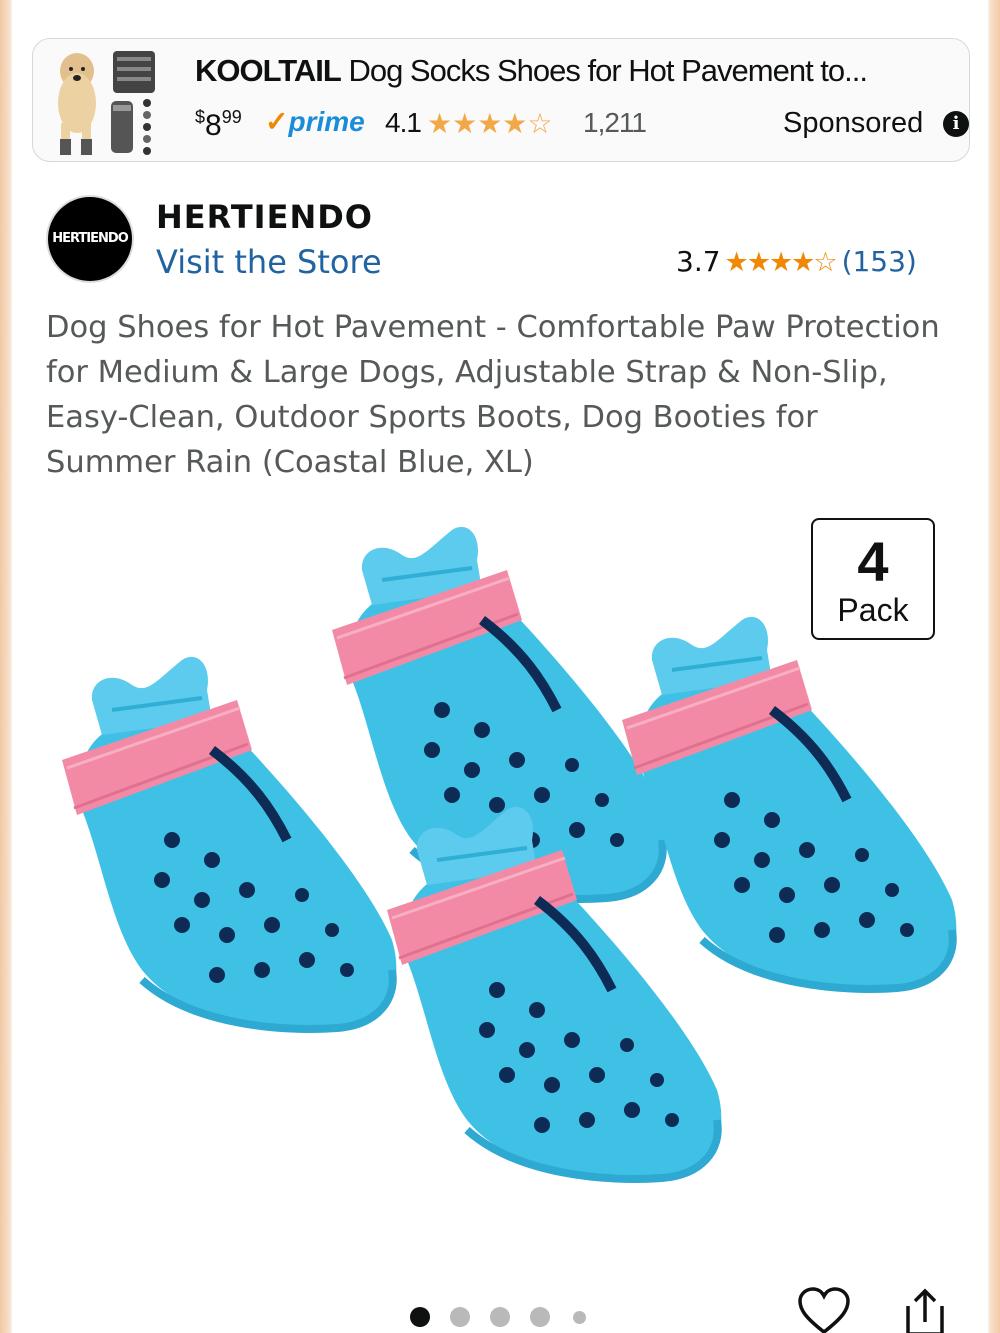 This screenshot has height=1333, width=1000. Describe the element at coordinates (490, 123) in the screenshot. I see `ad-star-rating-icon: ★★★★☆` at that location.